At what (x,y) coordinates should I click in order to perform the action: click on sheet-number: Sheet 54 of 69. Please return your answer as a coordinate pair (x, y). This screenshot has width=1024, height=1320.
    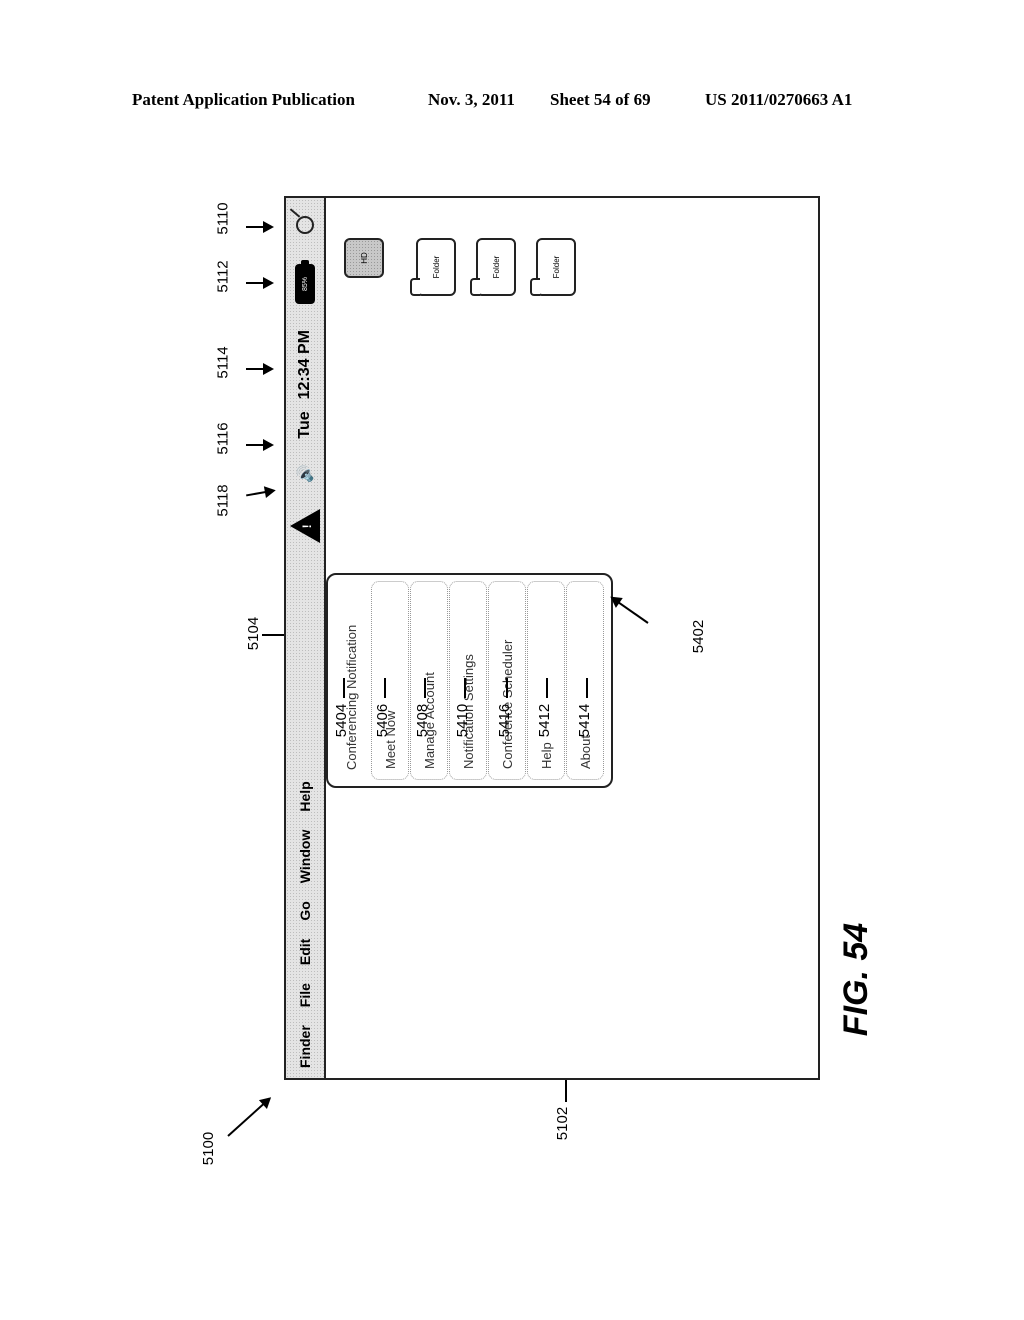
    Looking at the image, I should click on (600, 99).